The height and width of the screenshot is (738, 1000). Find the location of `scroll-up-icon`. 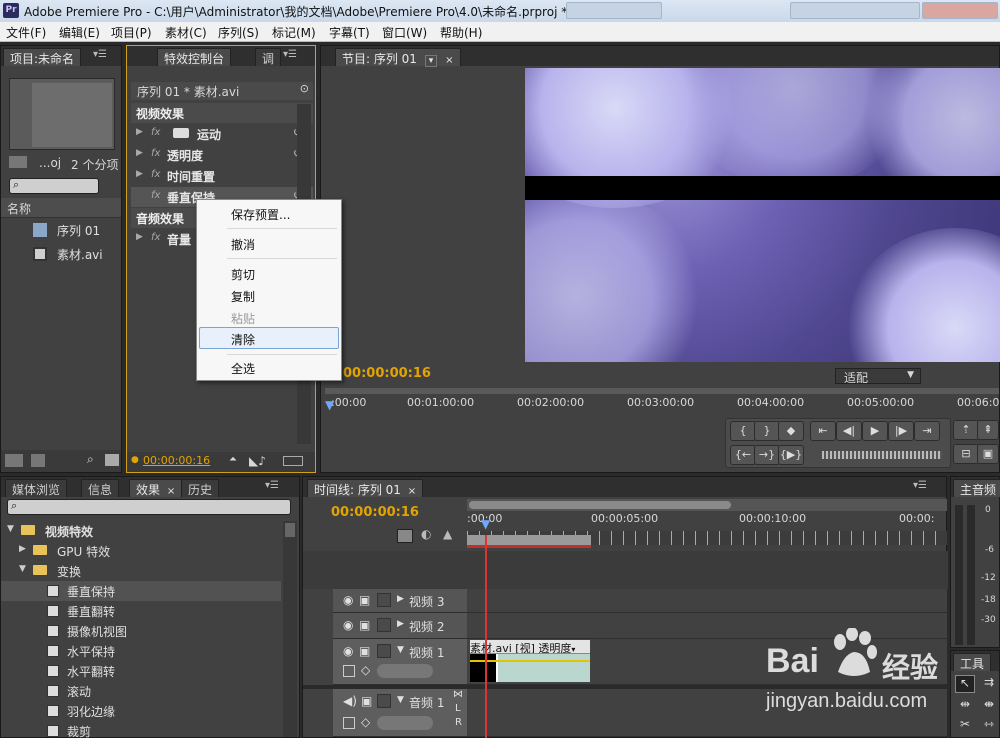

scroll-up-icon is located at coordinates (290, 530).